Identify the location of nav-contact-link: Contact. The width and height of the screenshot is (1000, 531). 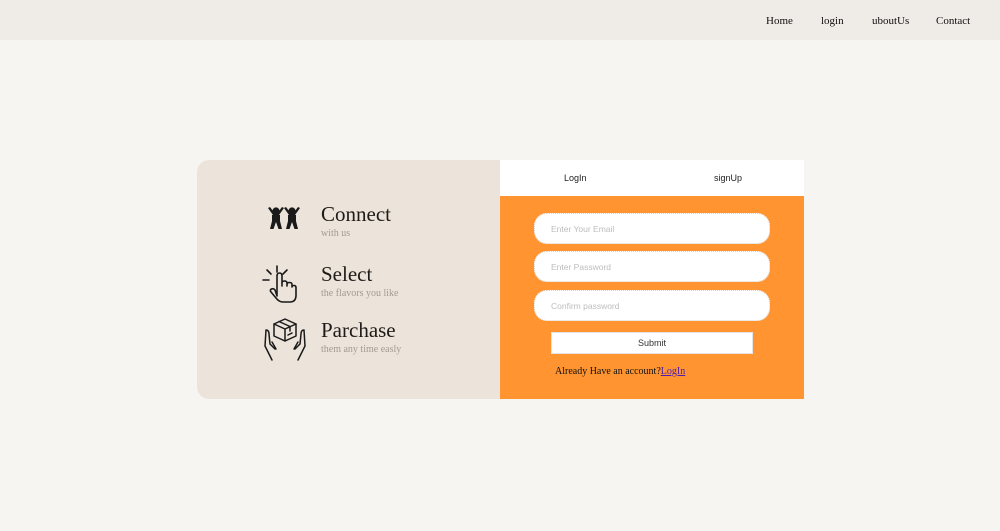
(953, 21).